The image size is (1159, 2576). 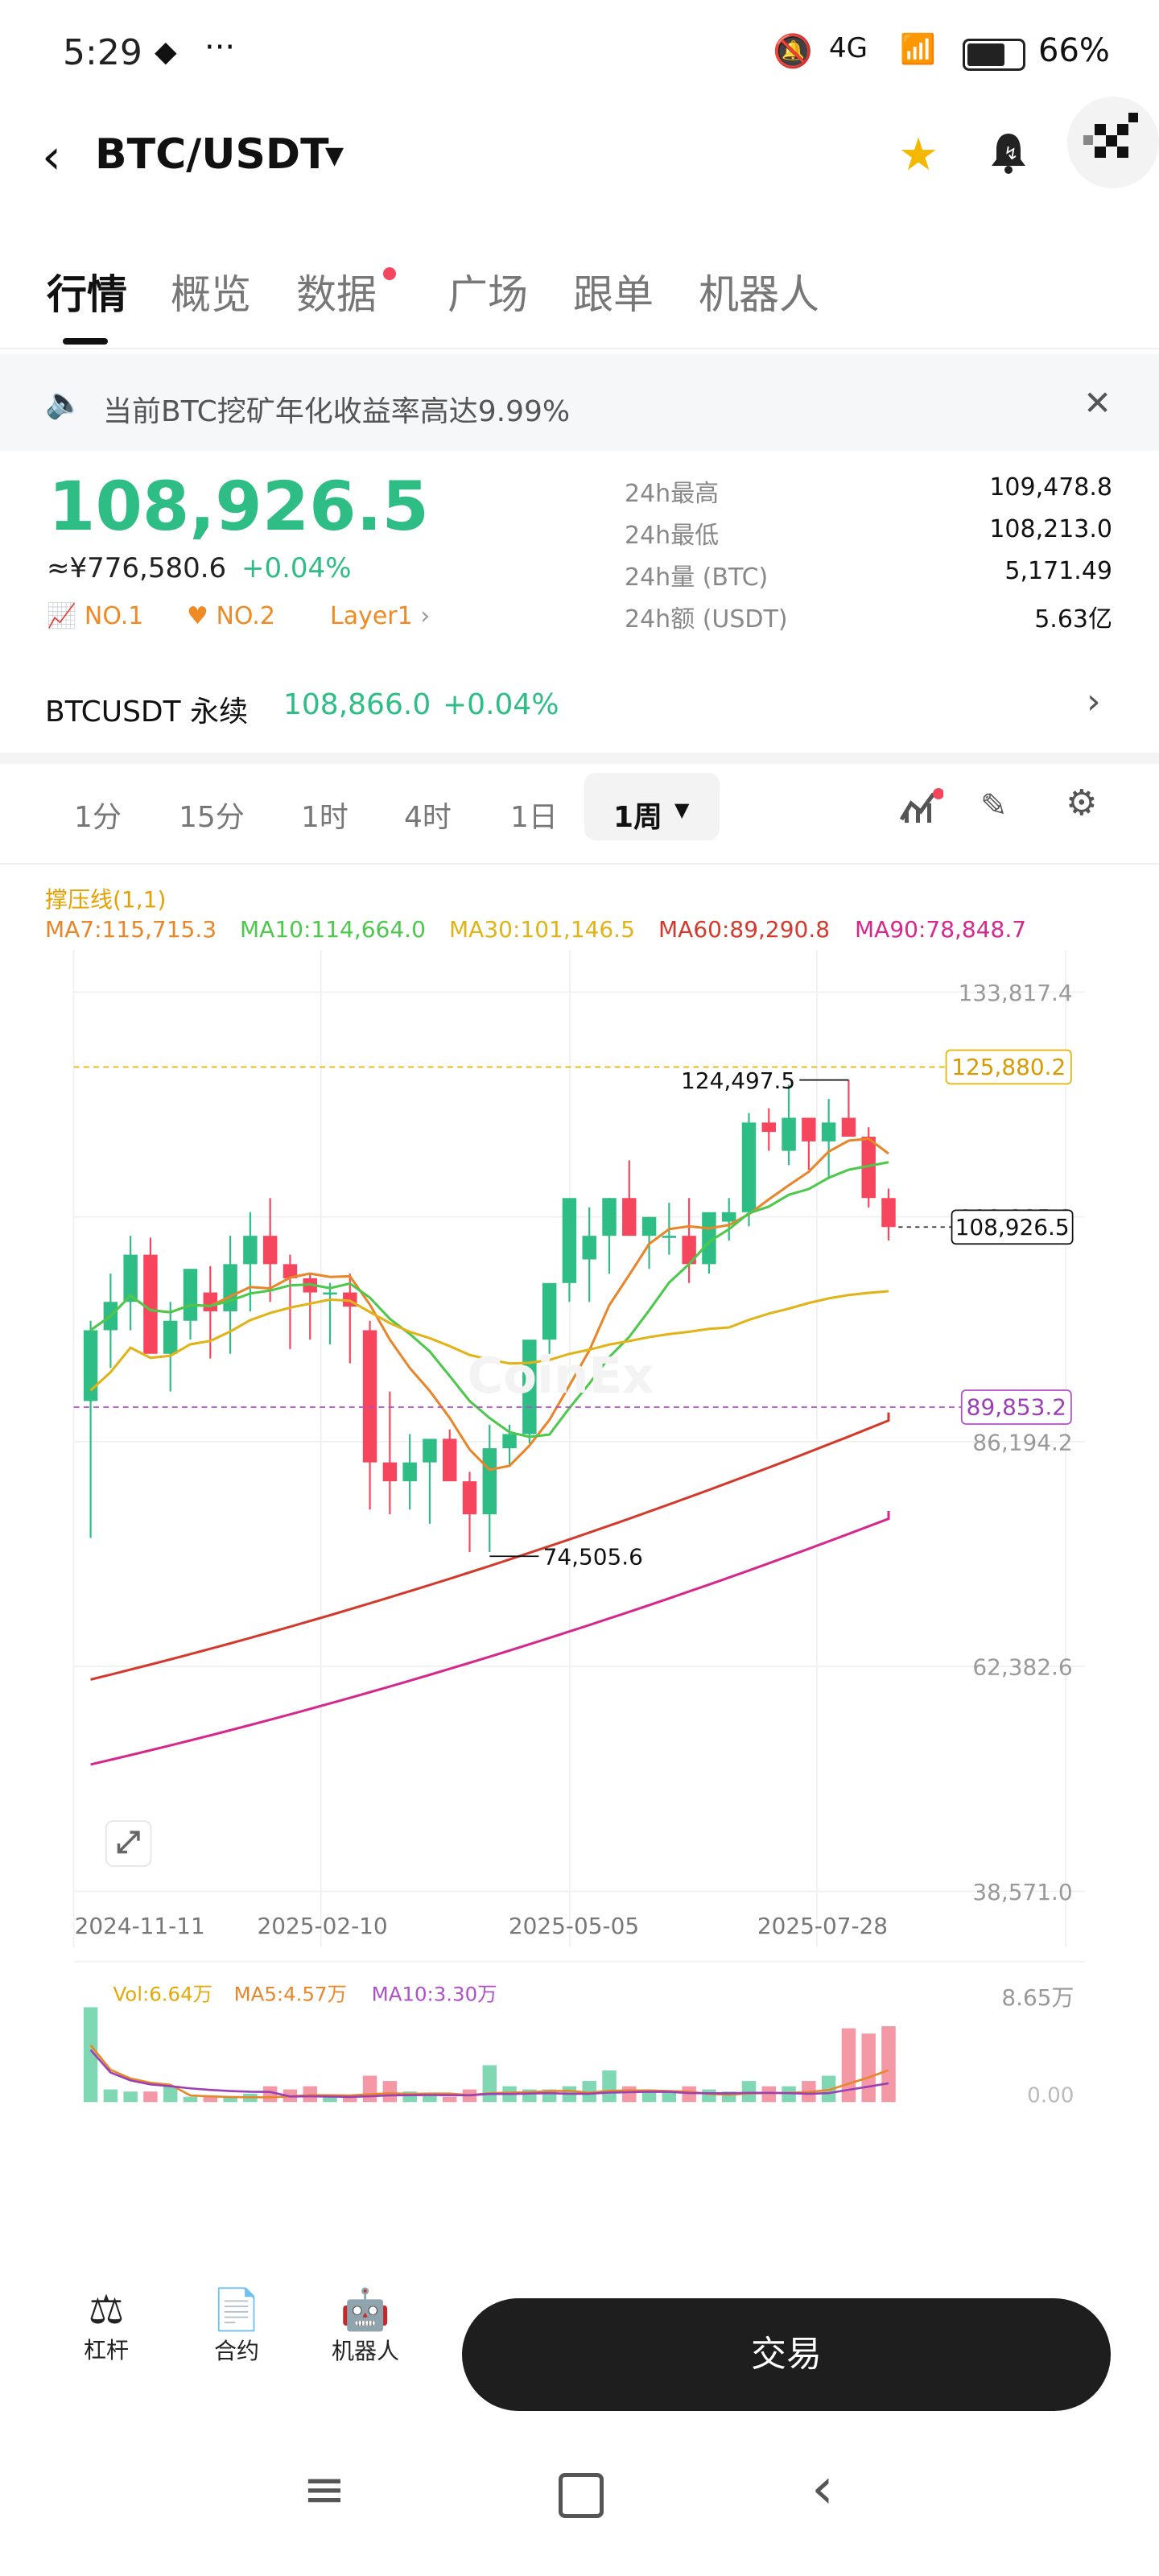 I want to click on contract-icon: 📄, so click(x=236, y=2309).